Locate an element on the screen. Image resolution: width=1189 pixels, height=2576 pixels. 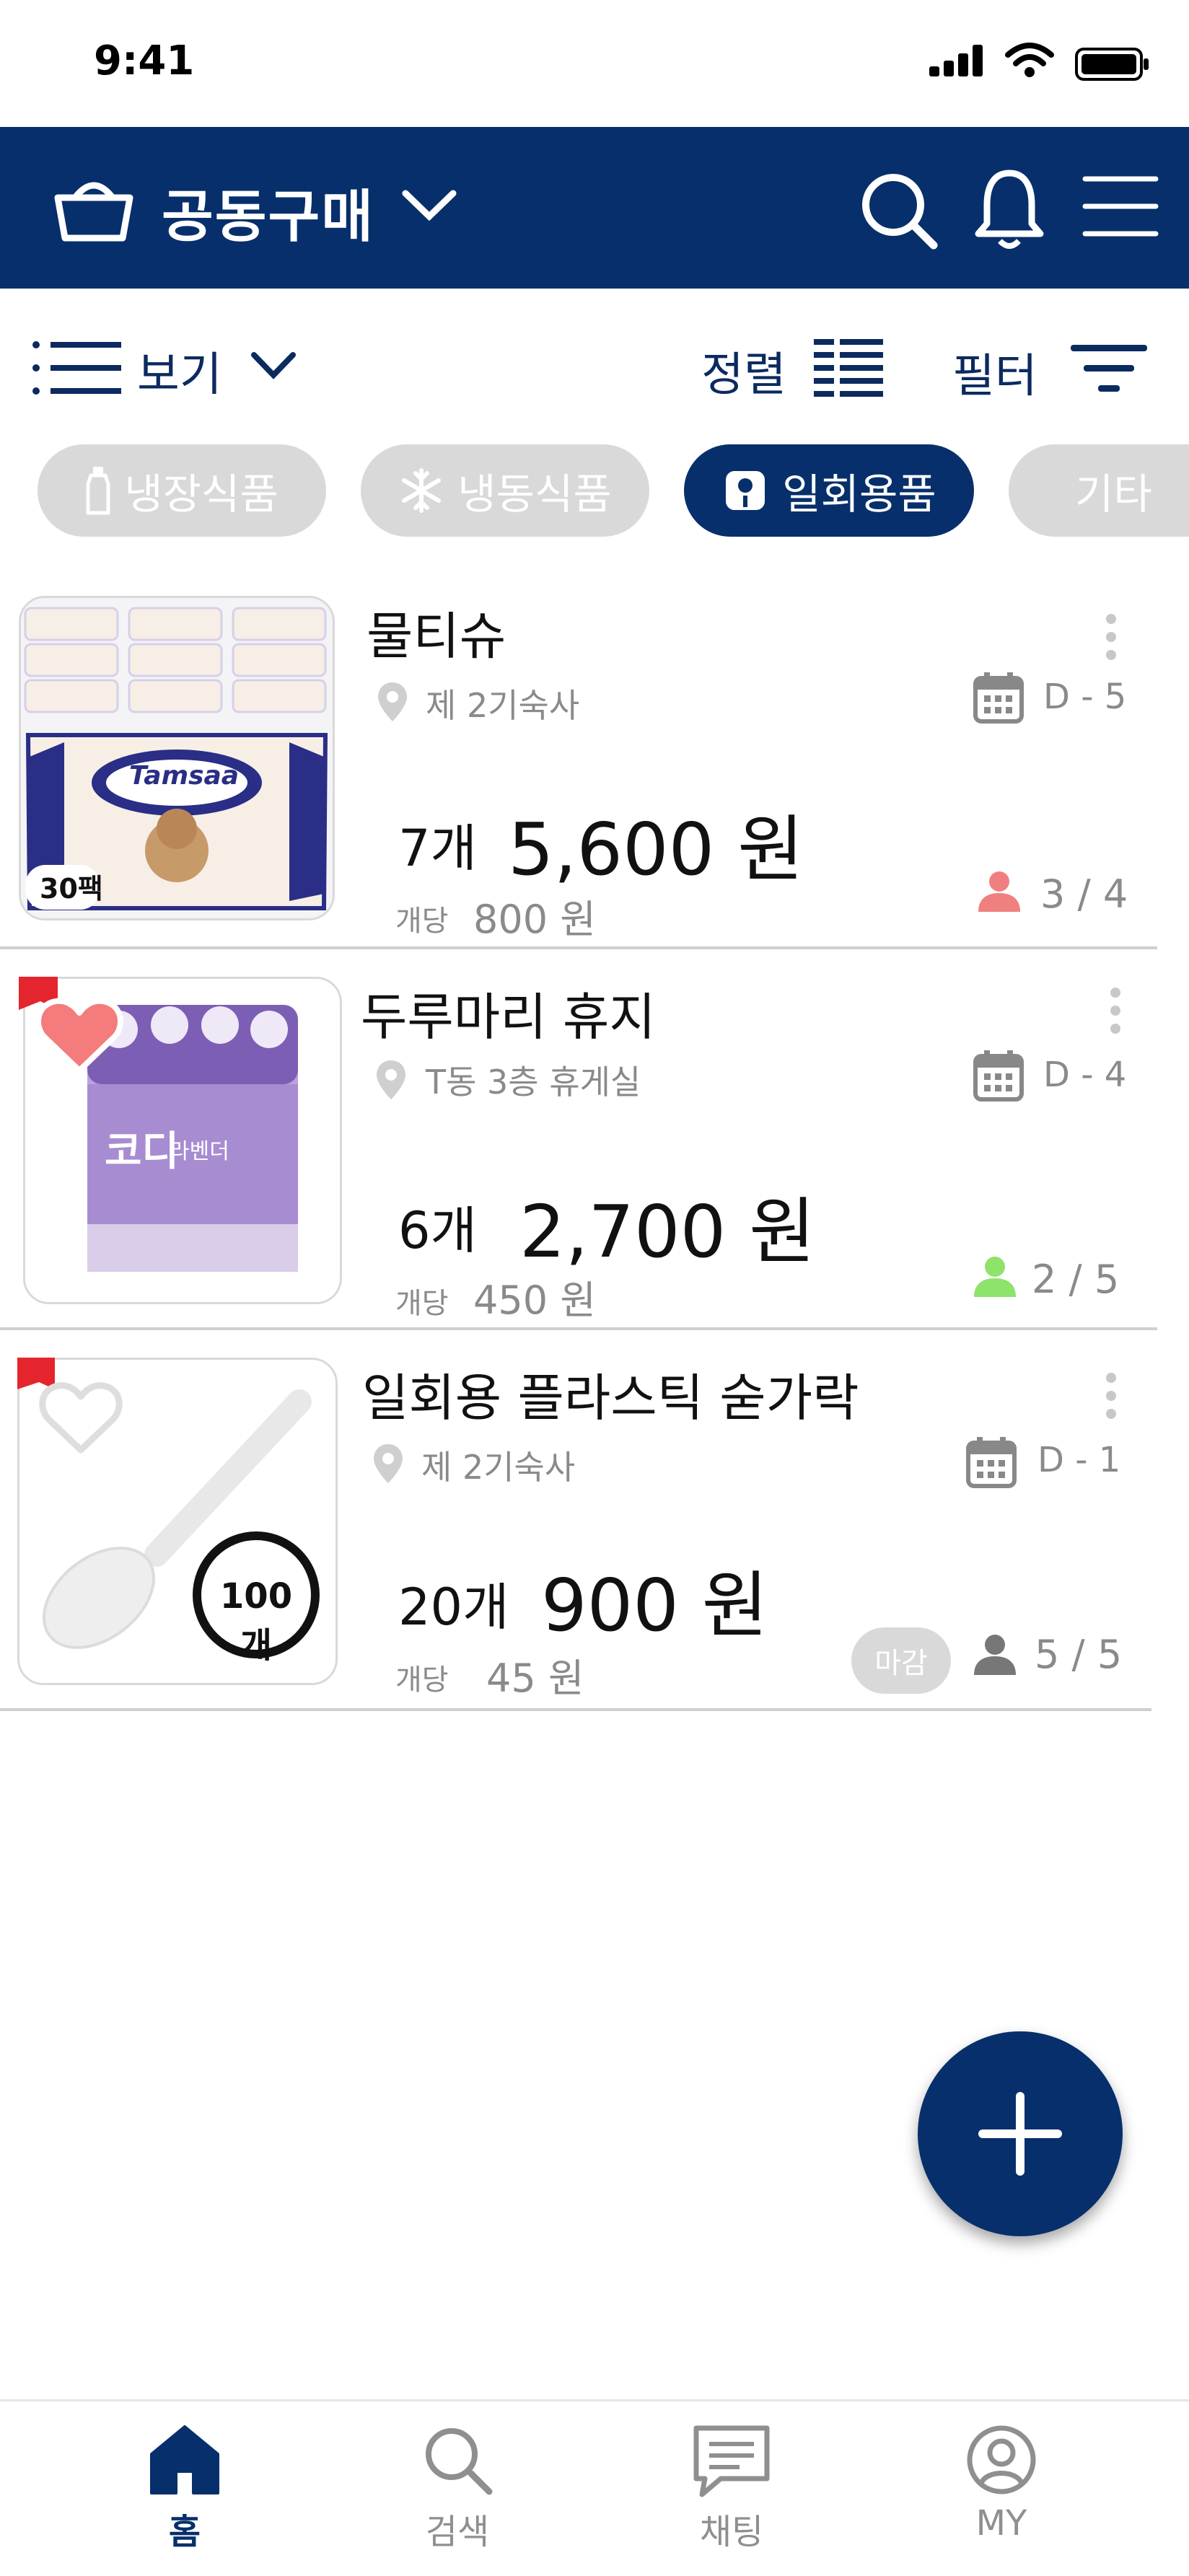
product-dday: D - 4 is located at coordinates (1085, 1075).